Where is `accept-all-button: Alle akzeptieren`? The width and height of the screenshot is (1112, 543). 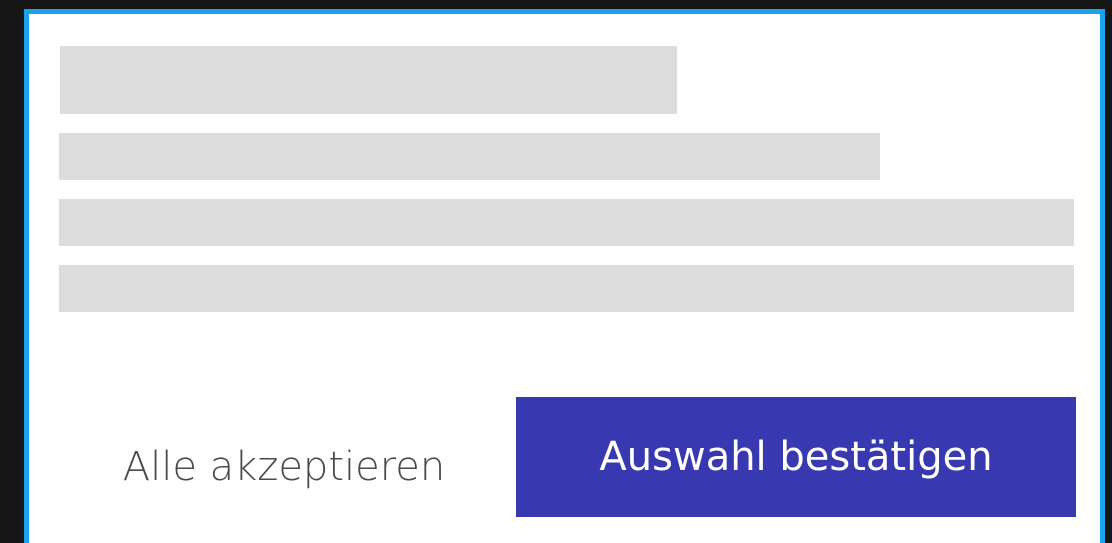
accept-all-button: Alle akzeptieren is located at coordinates (284, 467).